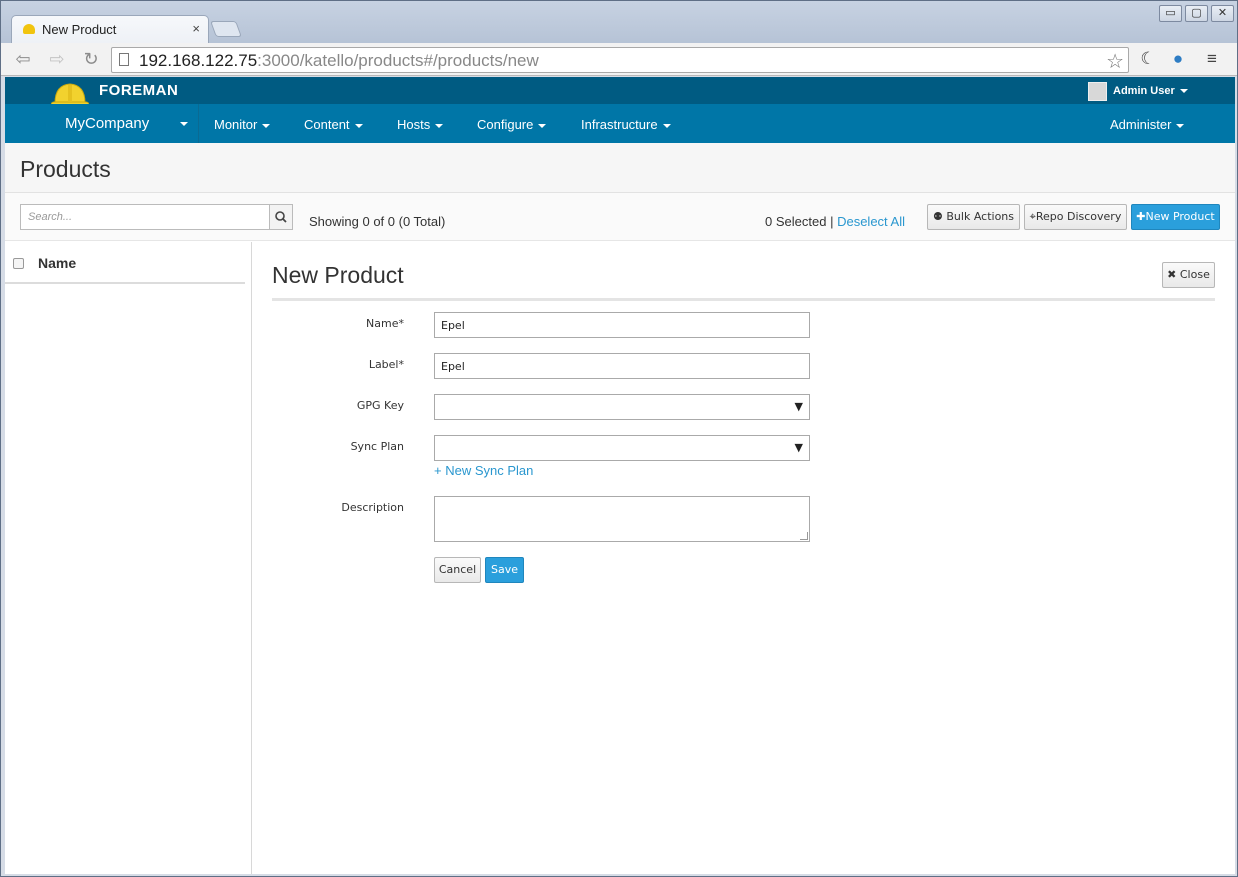 The width and height of the screenshot is (1238, 877). I want to click on back-icon: ⇦, so click(23, 59).